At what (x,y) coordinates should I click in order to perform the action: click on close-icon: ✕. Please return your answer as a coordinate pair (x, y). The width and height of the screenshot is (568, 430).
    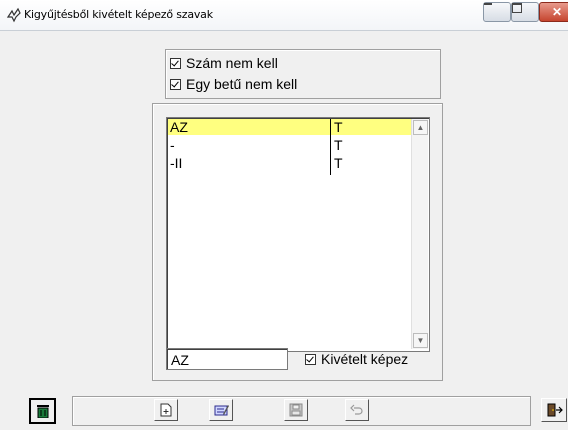
    Looking at the image, I should click on (557, 12).